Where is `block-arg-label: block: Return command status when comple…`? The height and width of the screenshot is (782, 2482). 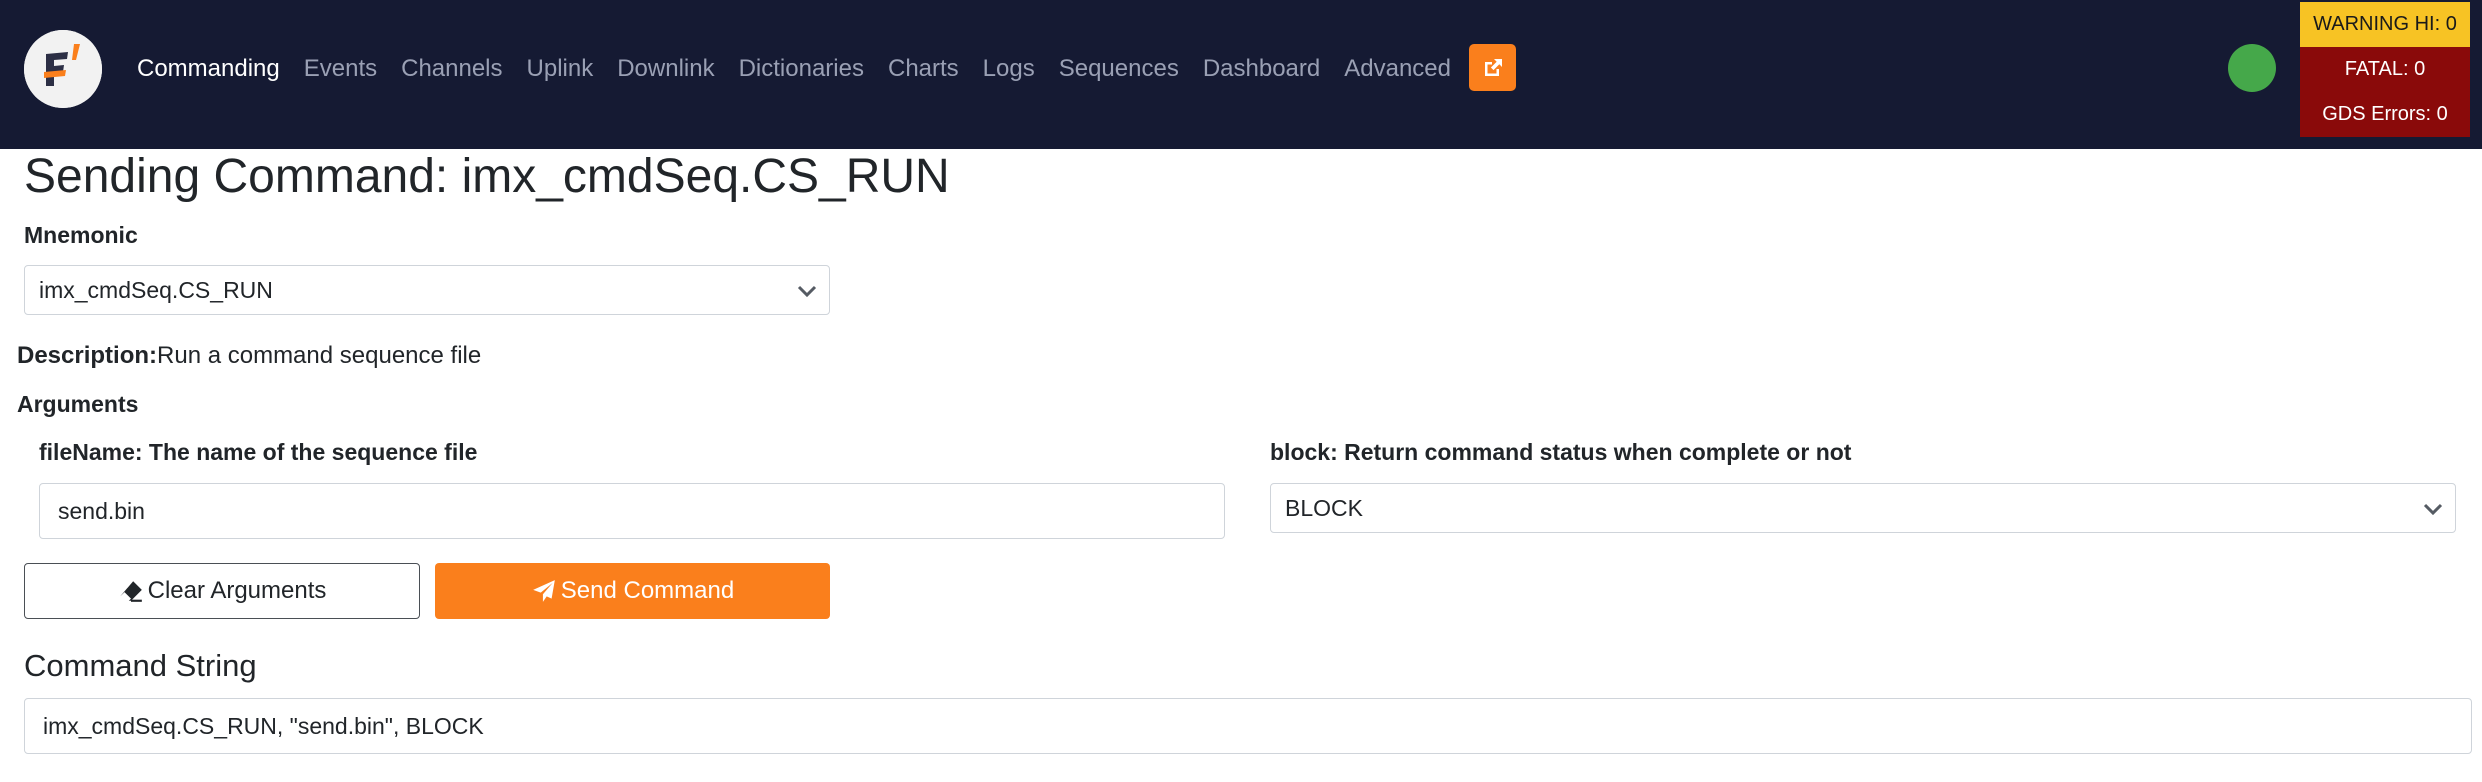 block-arg-label: block: Return command status when comple… is located at coordinates (1561, 452).